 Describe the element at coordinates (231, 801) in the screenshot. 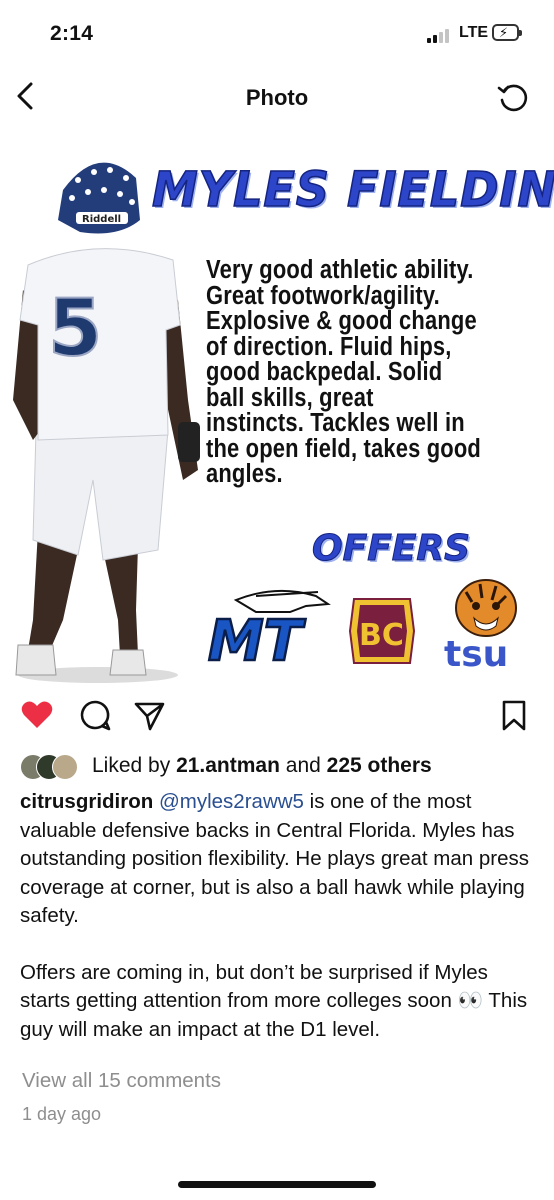

I see `mention-link: @myles2raww5` at that location.